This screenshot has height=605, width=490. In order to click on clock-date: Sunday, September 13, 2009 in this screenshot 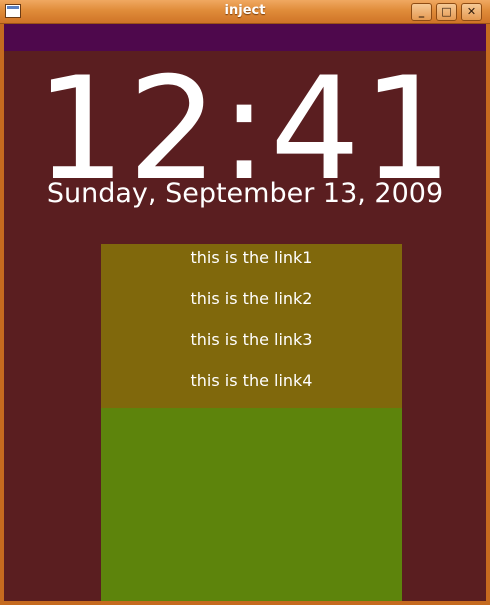, I will do `click(245, 193)`.